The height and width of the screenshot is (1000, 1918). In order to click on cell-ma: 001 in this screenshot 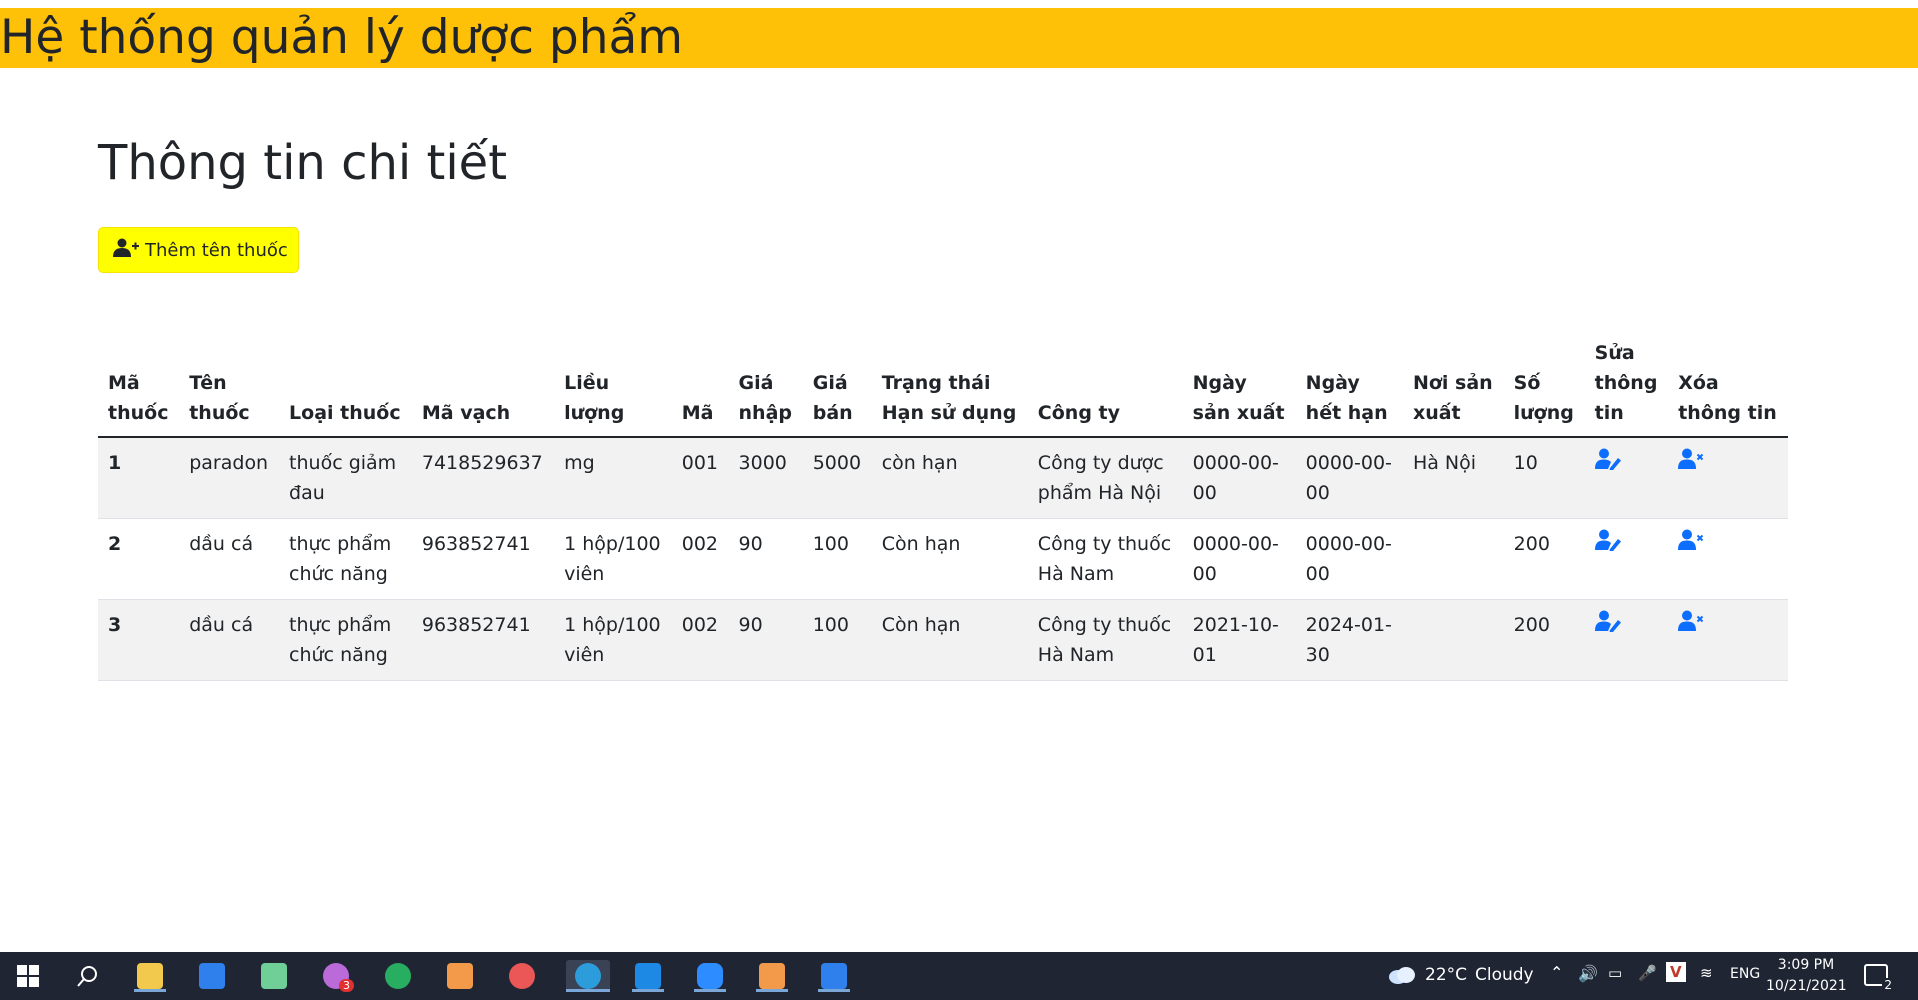, I will do `click(700, 477)`.